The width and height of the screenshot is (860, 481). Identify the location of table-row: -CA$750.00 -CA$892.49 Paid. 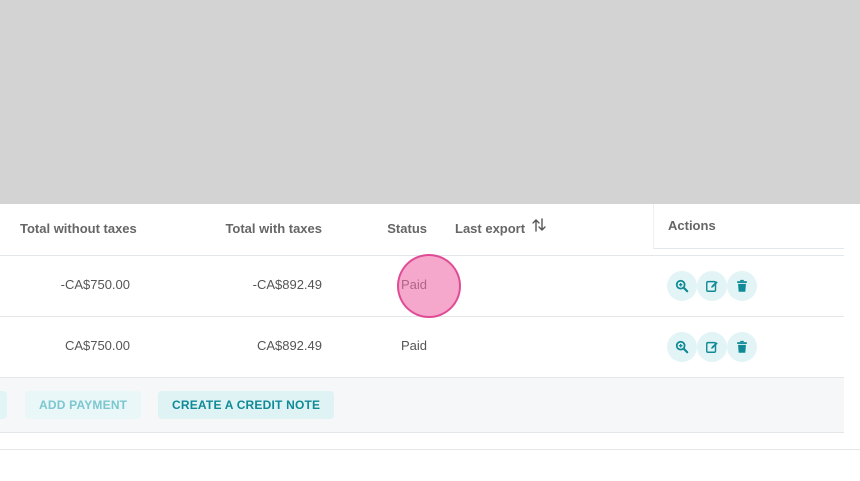
(422, 286).